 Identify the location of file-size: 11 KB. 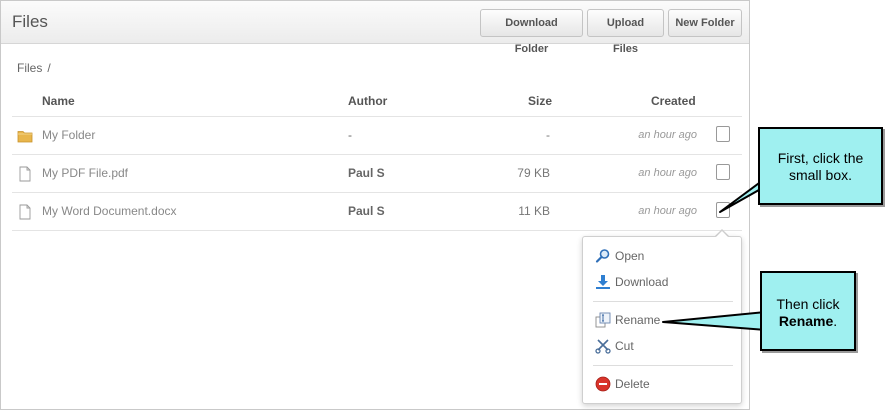
(534, 211).